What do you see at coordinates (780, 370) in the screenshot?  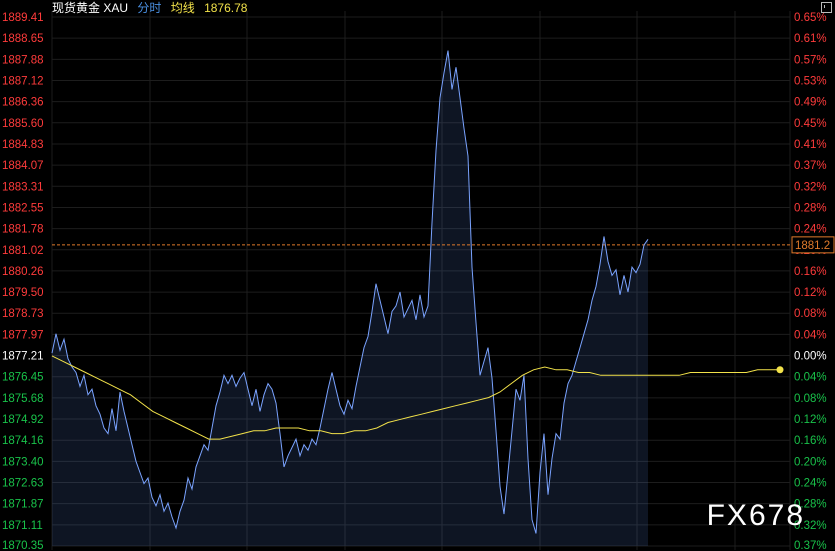 I see `average-line-end-dot` at bounding box center [780, 370].